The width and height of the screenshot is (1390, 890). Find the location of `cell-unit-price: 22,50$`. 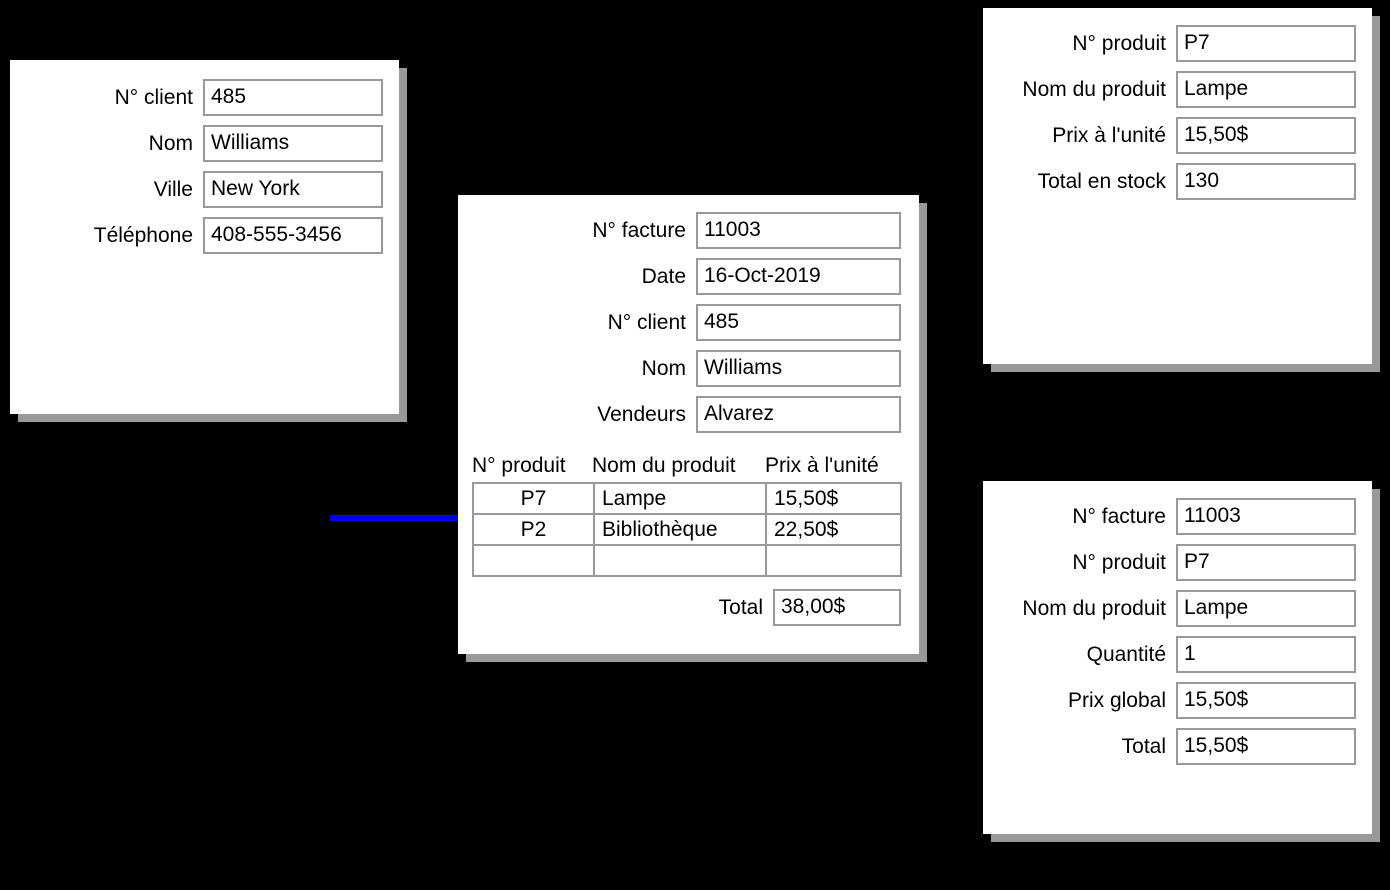

cell-unit-price: 22,50$ is located at coordinates (833, 529).